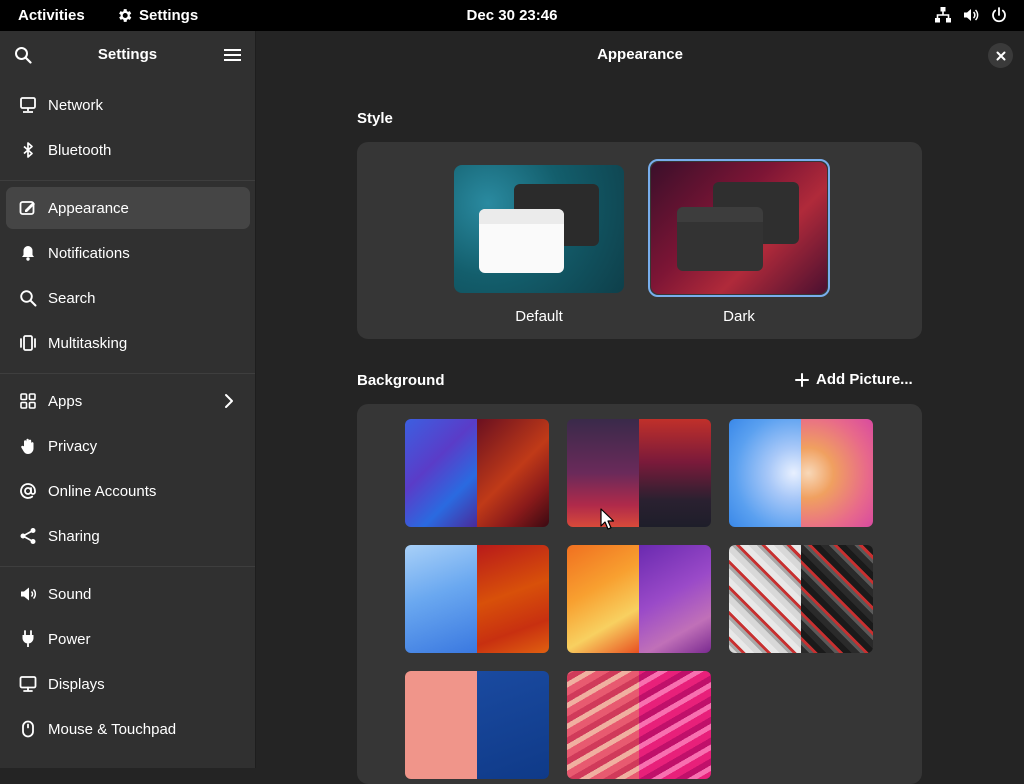 The height and width of the screenshot is (784, 1024). What do you see at coordinates (72, 298) in the screenshot?
I see `sidebar-item-label: Search` at bounding box center [72, 298].